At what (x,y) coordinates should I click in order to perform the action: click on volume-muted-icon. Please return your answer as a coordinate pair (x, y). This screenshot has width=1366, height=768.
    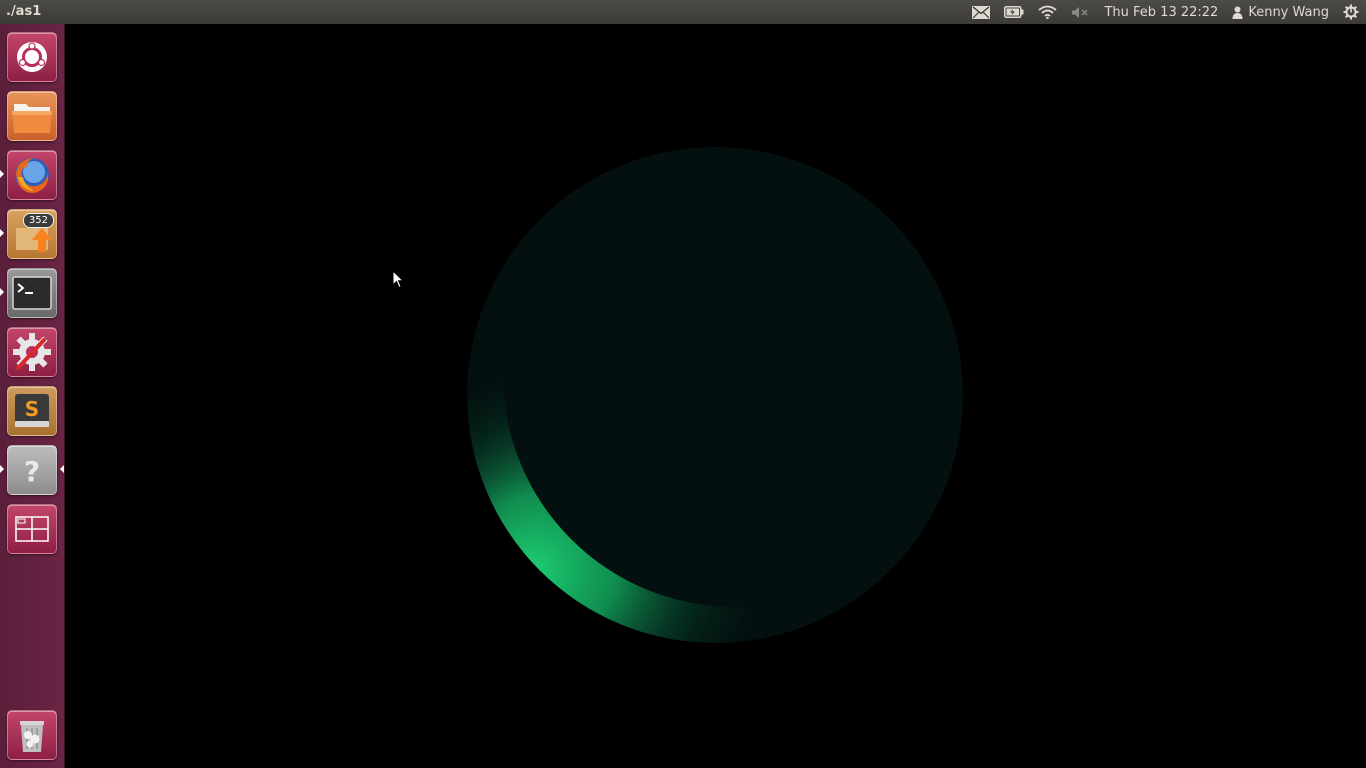
    Looking at the image, I should click on (1080, 12).